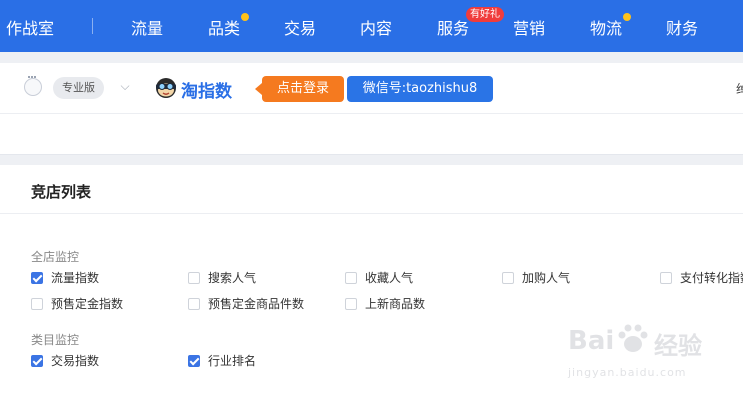 The image size is (743, 400). What do you see at coordinates (166, 88) in the screenshot?
I see `mascot-icon` at bounding box center [166, 88].